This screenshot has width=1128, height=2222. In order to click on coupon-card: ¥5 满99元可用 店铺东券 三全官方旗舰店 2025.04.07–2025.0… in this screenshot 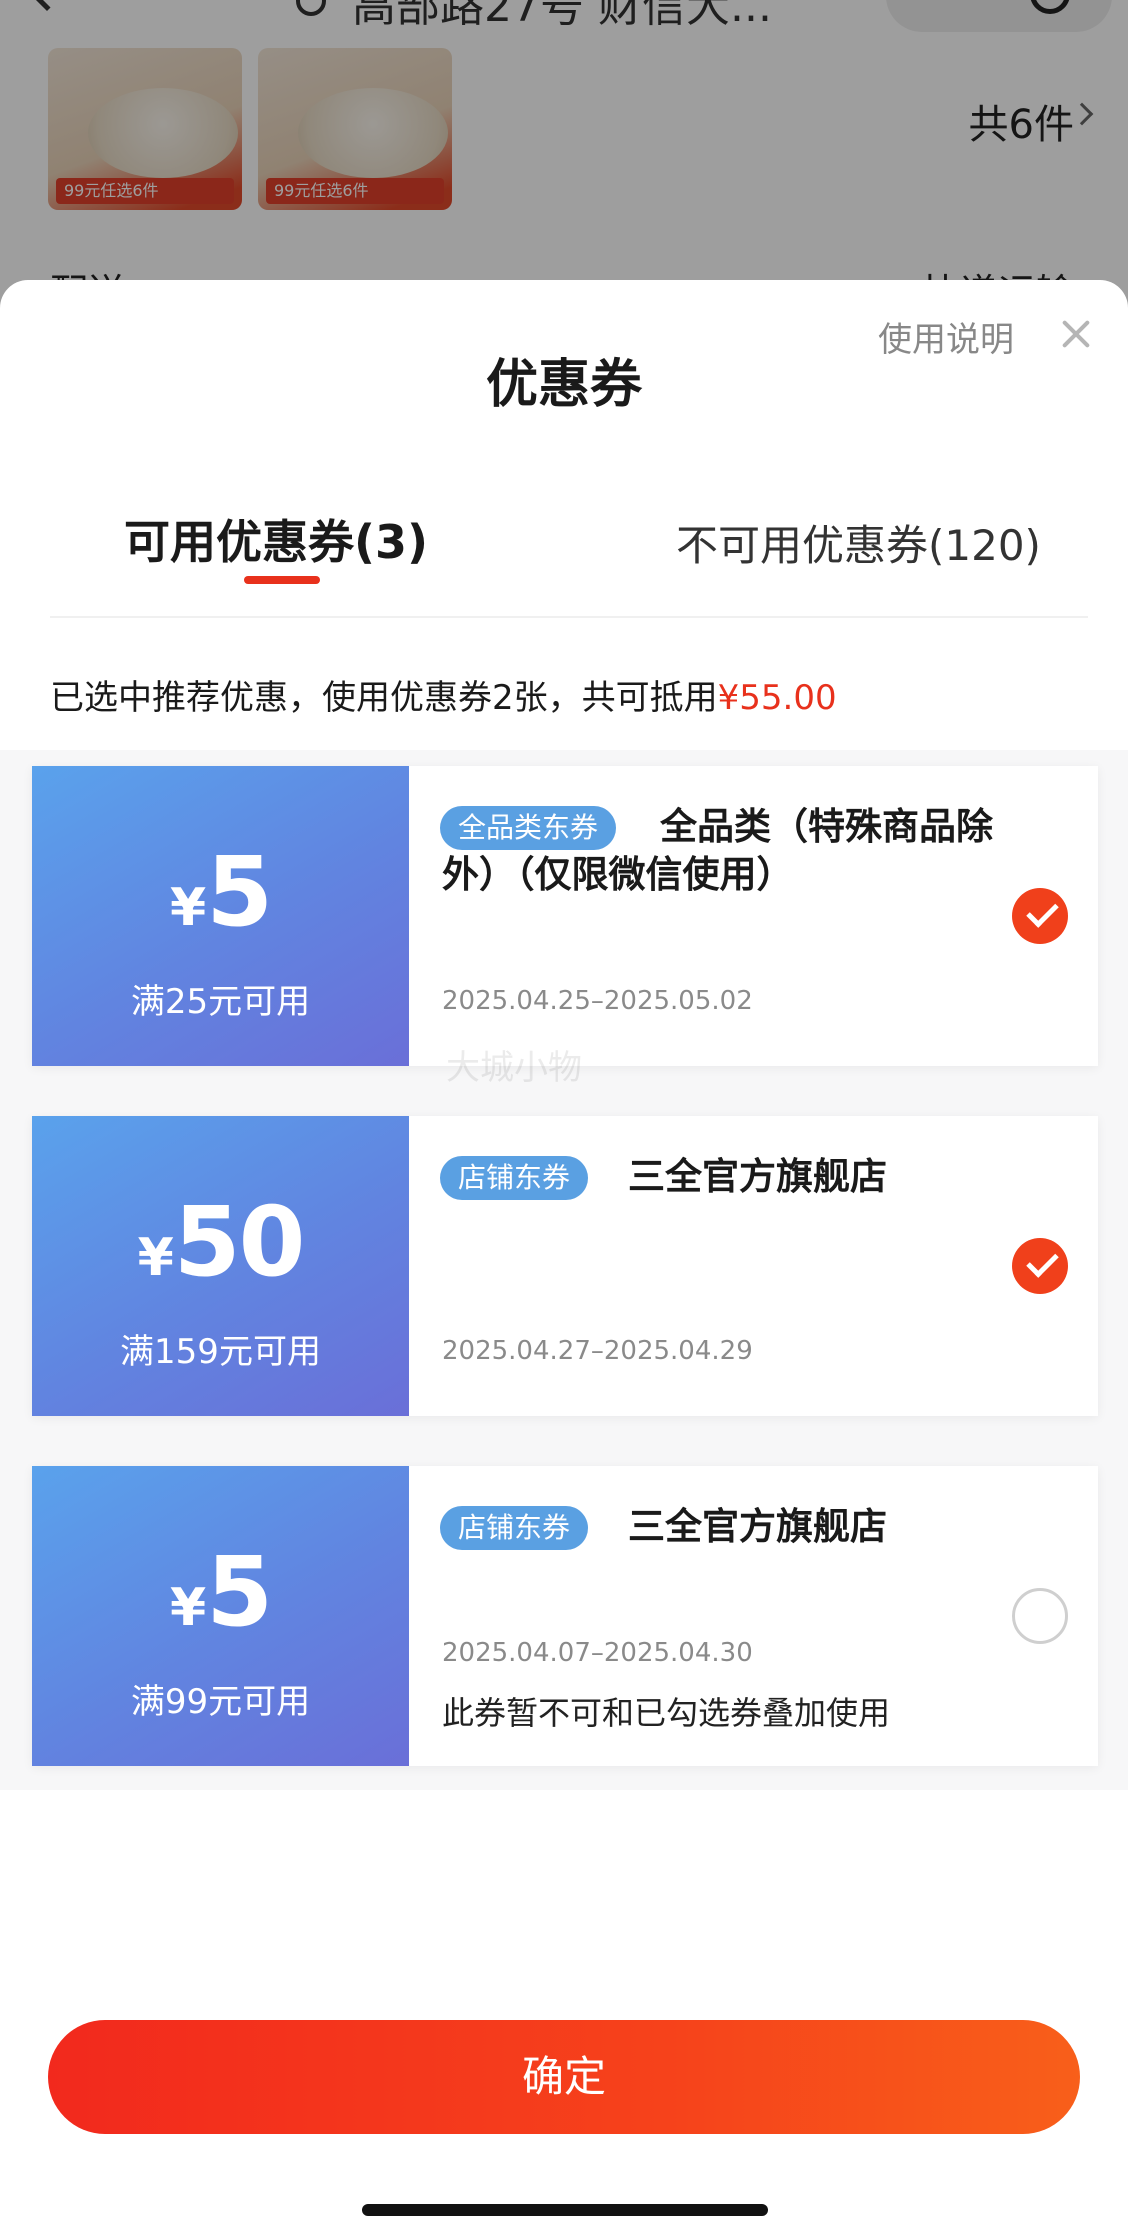, I will do `click(565, 1616)`.